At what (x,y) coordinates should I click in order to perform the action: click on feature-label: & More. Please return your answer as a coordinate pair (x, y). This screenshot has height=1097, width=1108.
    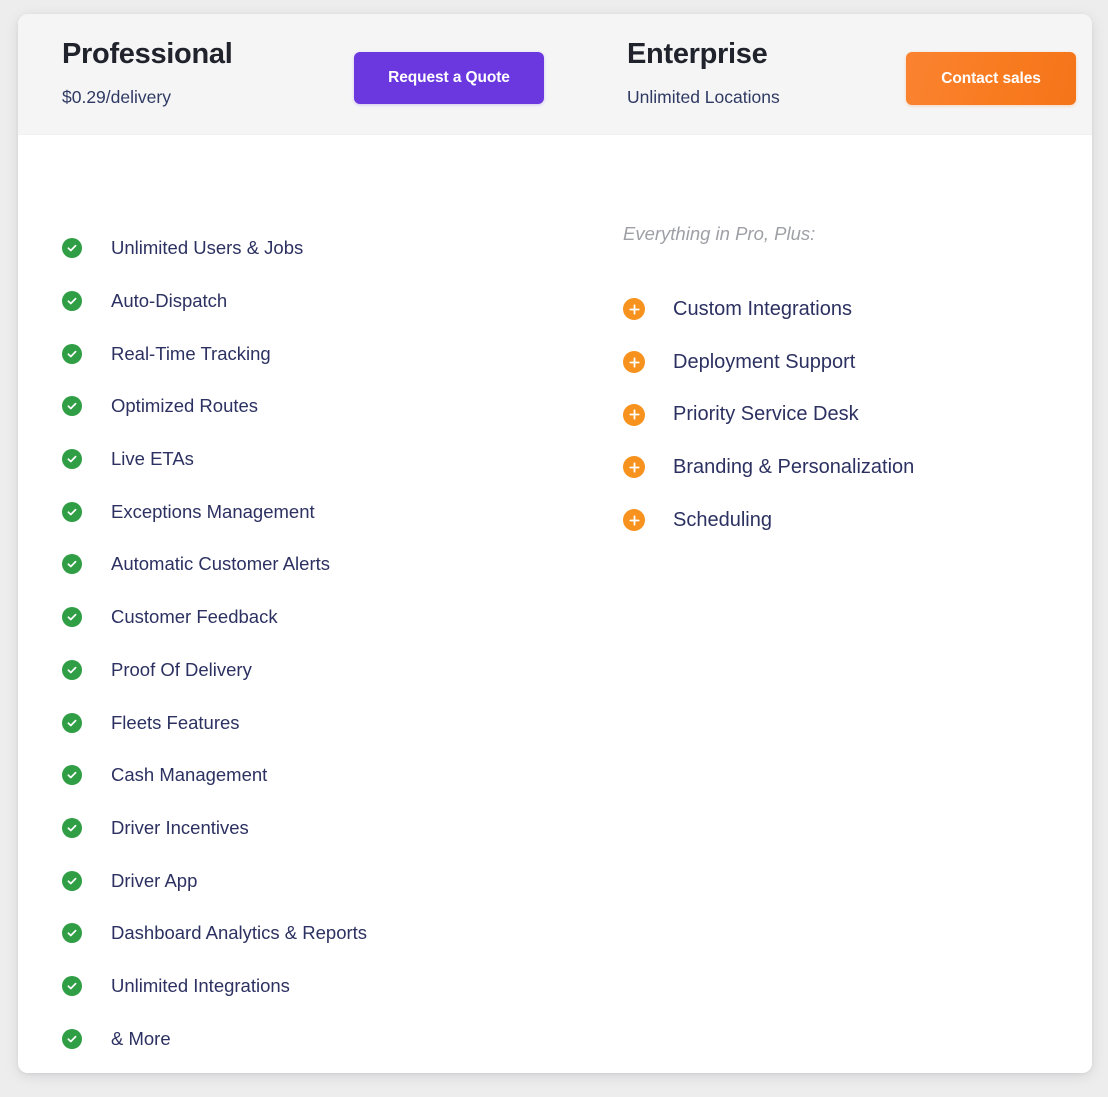
    Looking at the image, I should click on (141, 1038).